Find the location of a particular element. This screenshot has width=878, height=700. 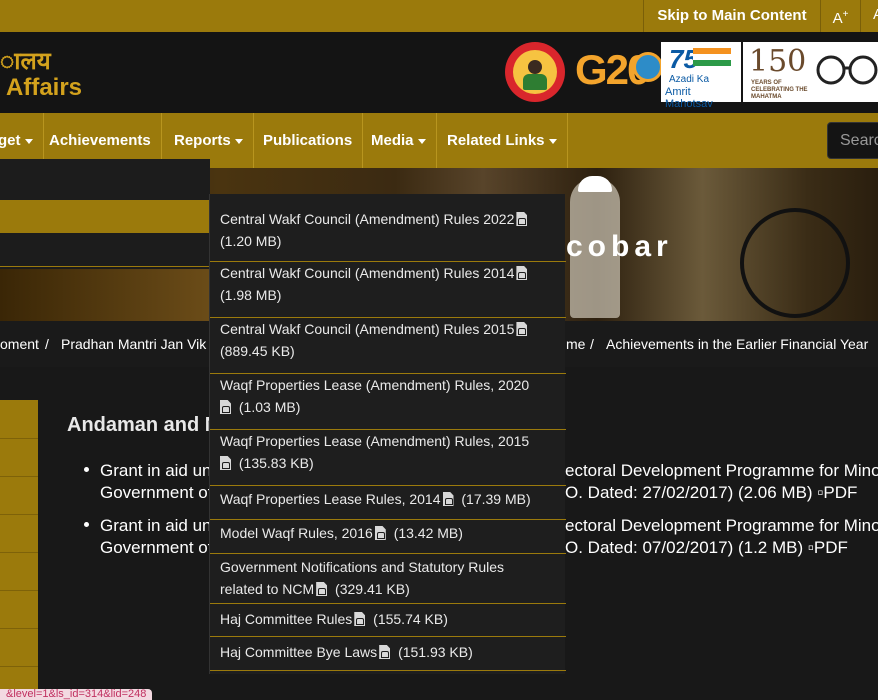

azadi-line1: Azadi Ka is located at coordinates (689, 79).